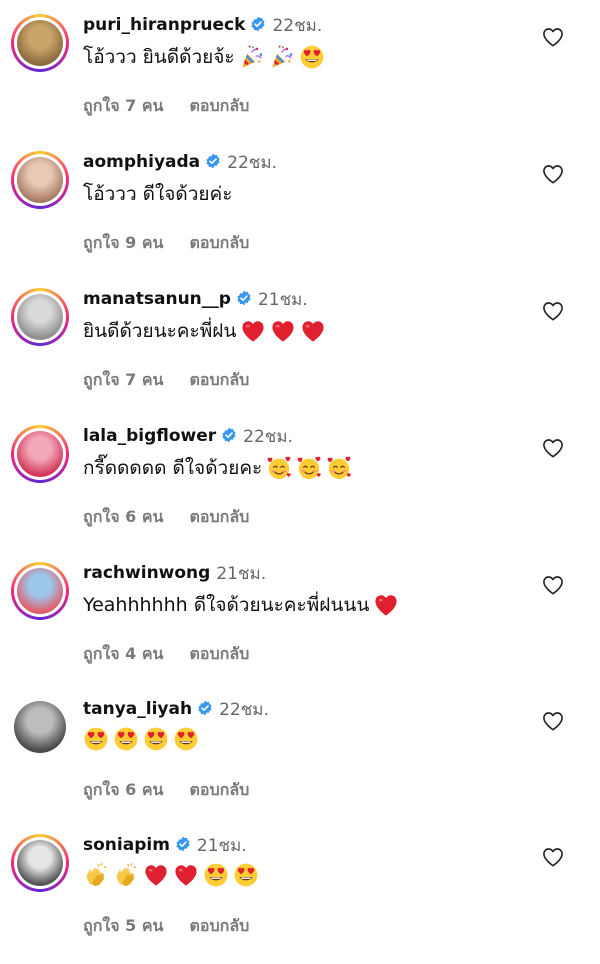 The height and width of the screenshot is (964, 600). What do you see at coordinates (149, 436) in the screenshot?
I see `username-link: lala_bigflower` at bounding box center [149, 436].